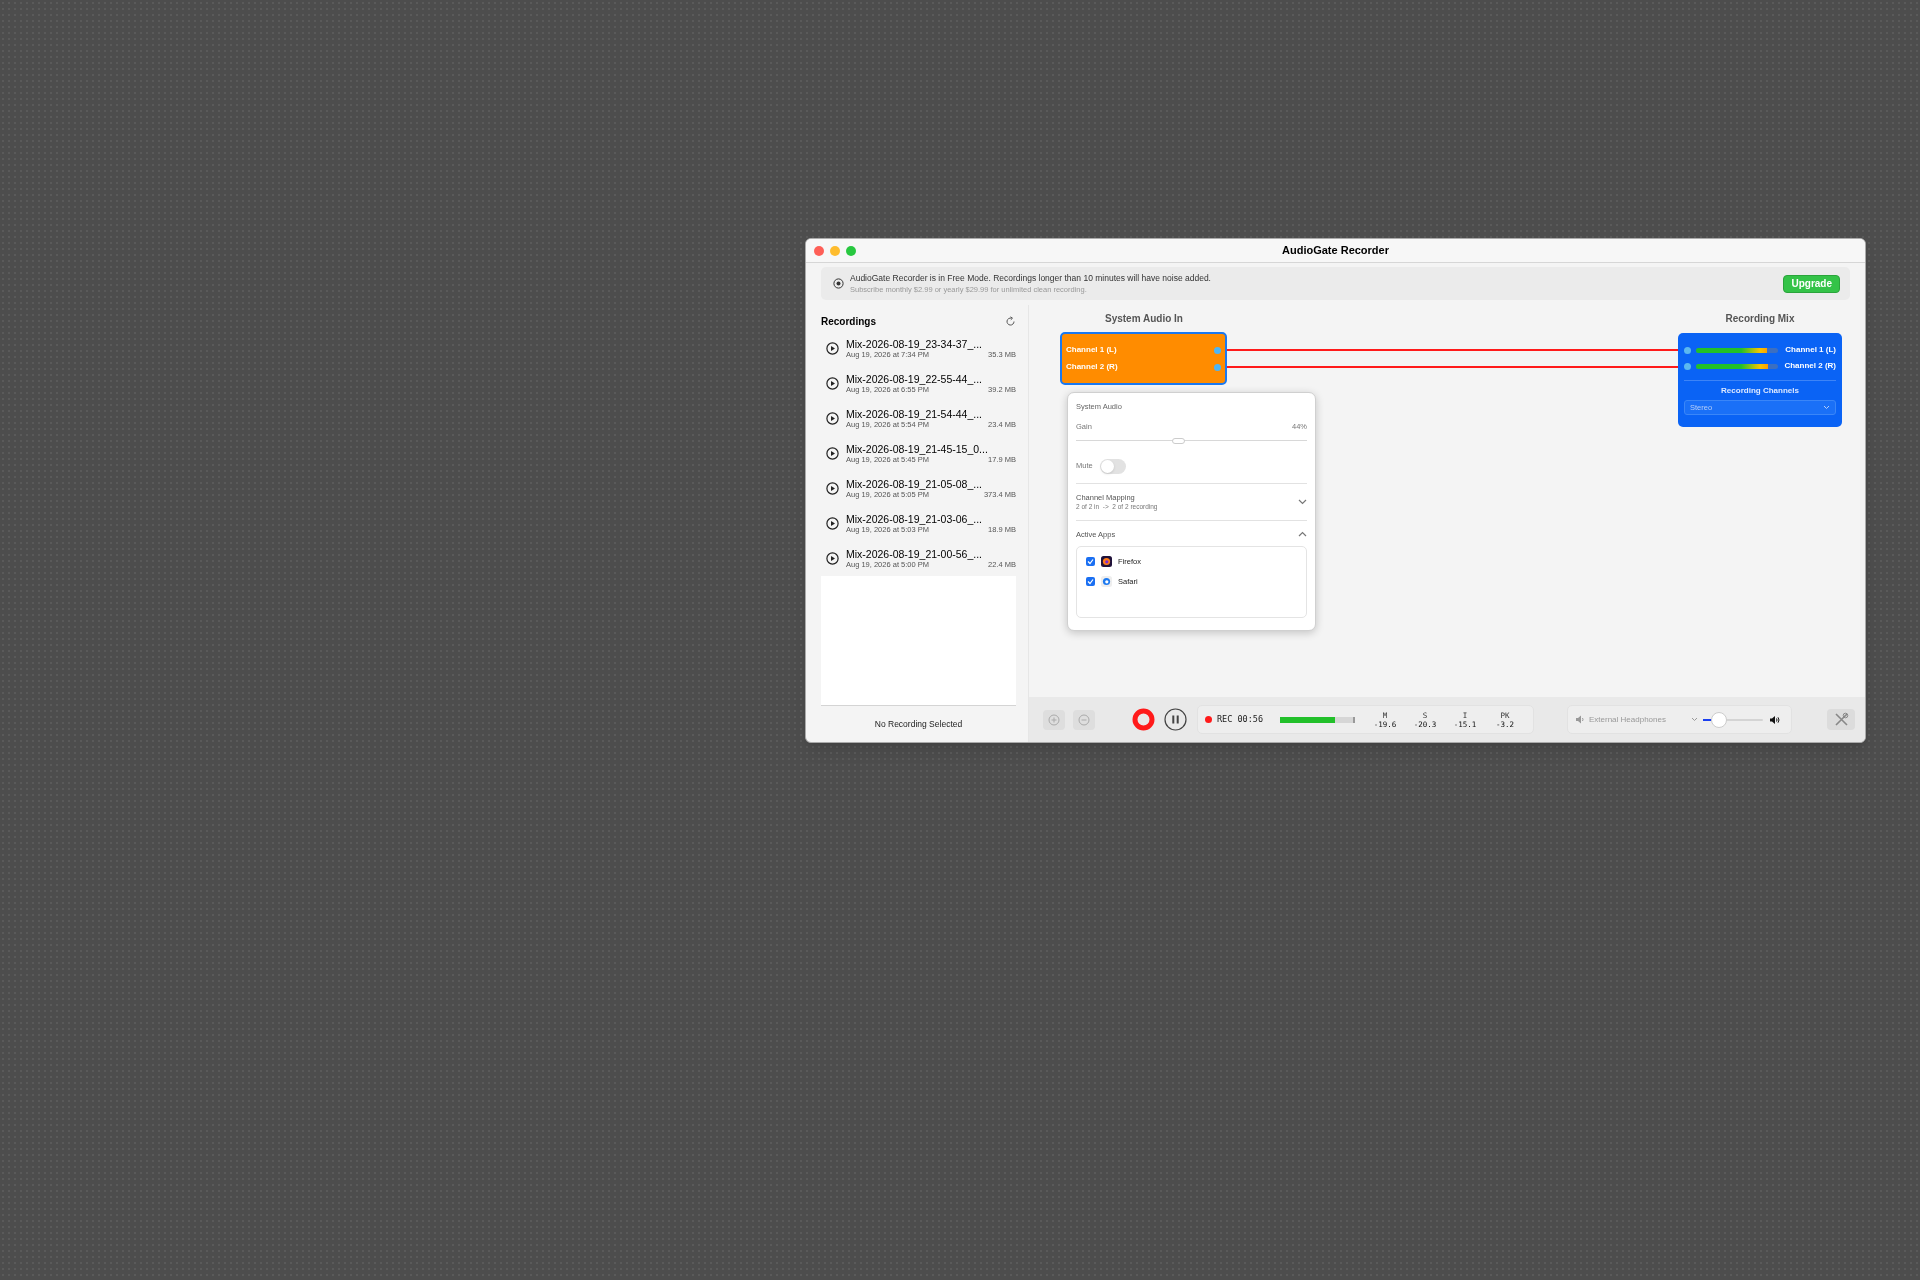  Describe the element at coordinates (1302, 534) in the screenshot. I see `chevron-up-icon` at that location.